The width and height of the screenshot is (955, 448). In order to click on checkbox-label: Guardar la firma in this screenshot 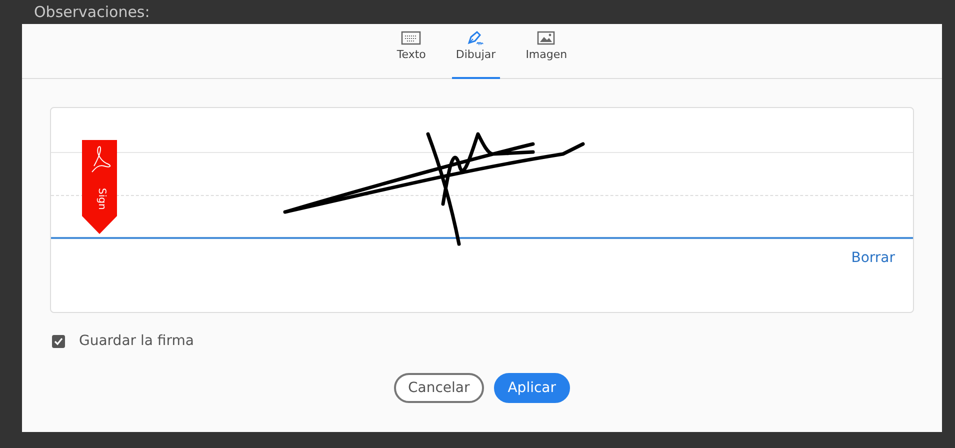, I will do `click(136, 341)`.